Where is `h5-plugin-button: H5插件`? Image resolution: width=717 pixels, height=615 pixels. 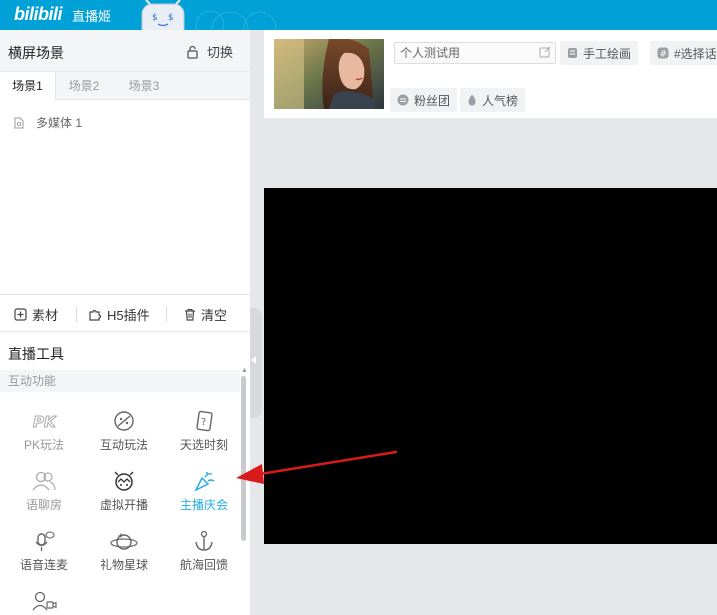
h5-plugin-button: H5插件 is located at coordinates (119, 314).